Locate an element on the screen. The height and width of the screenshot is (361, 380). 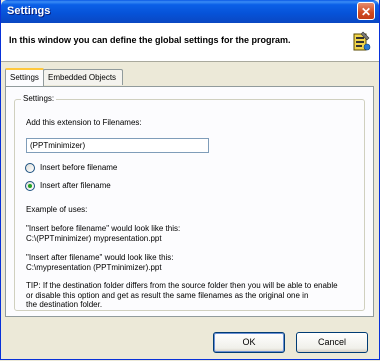
close-icon: ✕ is located at coordinates (366, 12).